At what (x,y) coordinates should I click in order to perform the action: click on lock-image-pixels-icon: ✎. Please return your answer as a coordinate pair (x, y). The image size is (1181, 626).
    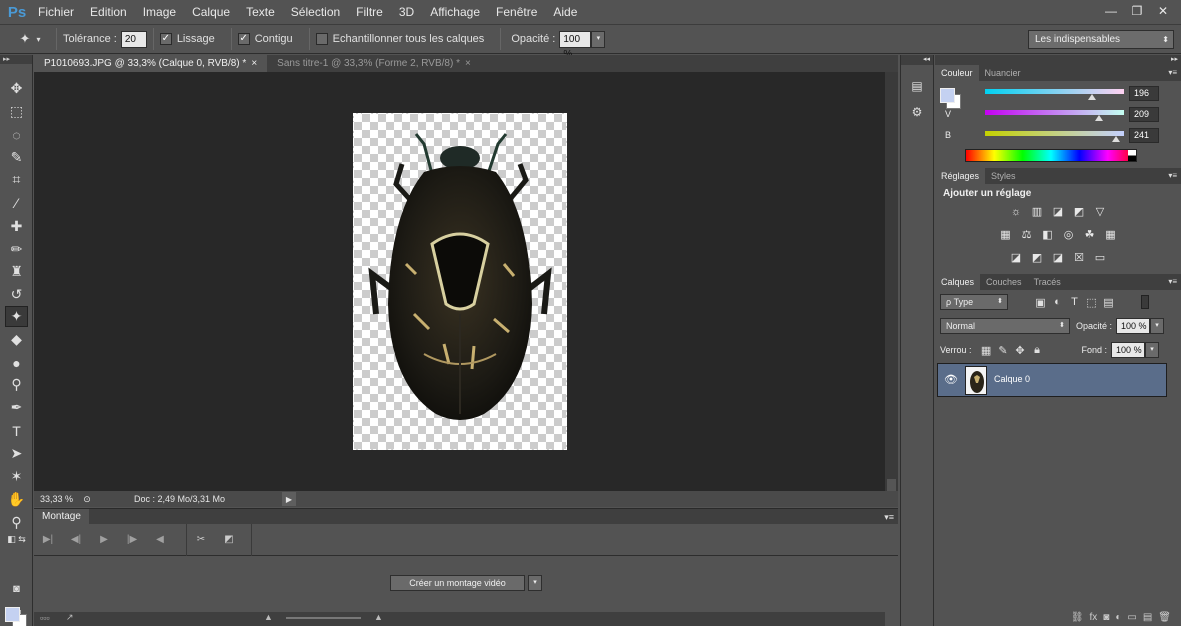
    Looking at the image, I should click on (1003, 350).